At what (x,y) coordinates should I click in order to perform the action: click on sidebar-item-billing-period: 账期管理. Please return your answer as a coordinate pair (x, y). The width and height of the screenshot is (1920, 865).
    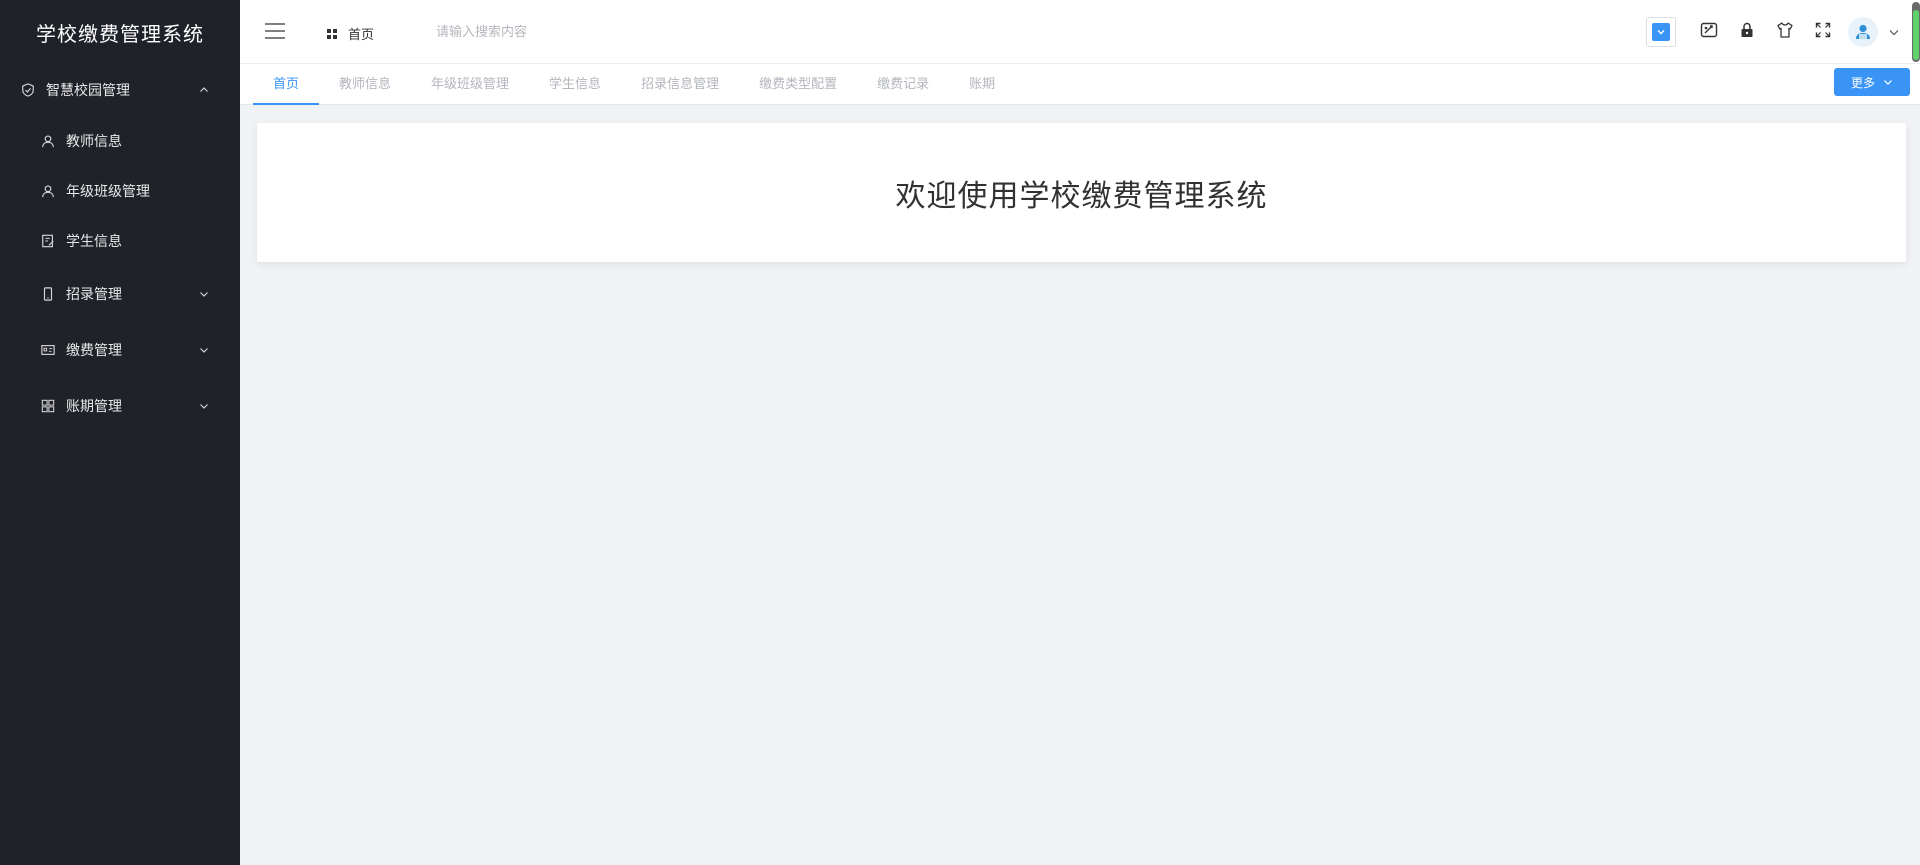
    Looking at the image, I should click on (120, 406).